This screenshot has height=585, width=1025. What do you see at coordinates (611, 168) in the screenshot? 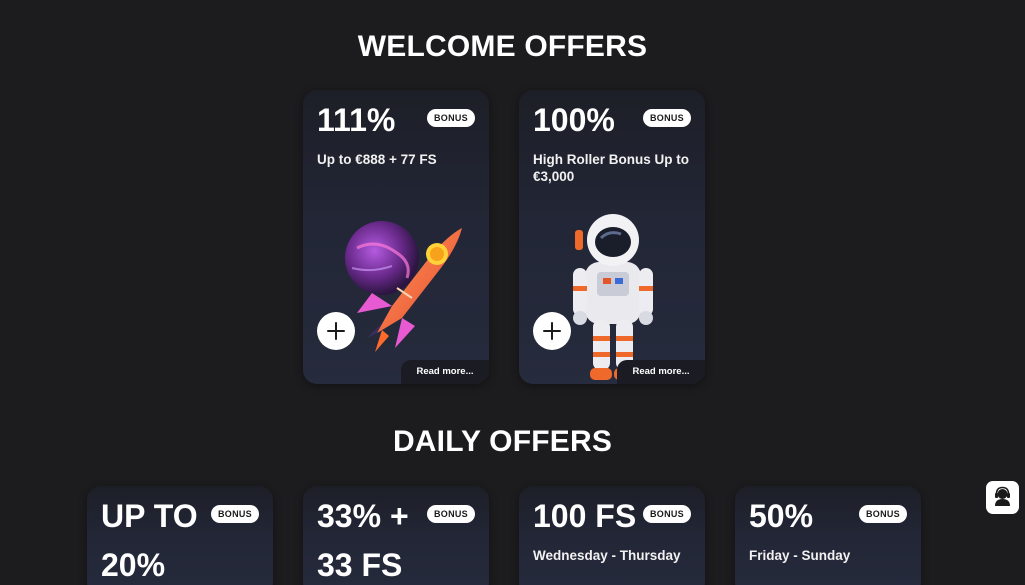
I see `offer-description: High Roller Bonus Up to €3,000` at bounding box center [611, 168].